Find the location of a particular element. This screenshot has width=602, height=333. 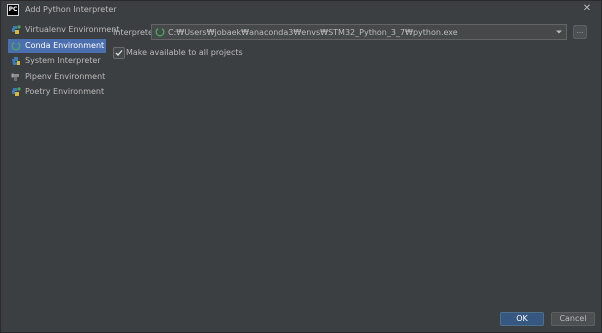

ok-button: OK is located at coordinates (522, 319).